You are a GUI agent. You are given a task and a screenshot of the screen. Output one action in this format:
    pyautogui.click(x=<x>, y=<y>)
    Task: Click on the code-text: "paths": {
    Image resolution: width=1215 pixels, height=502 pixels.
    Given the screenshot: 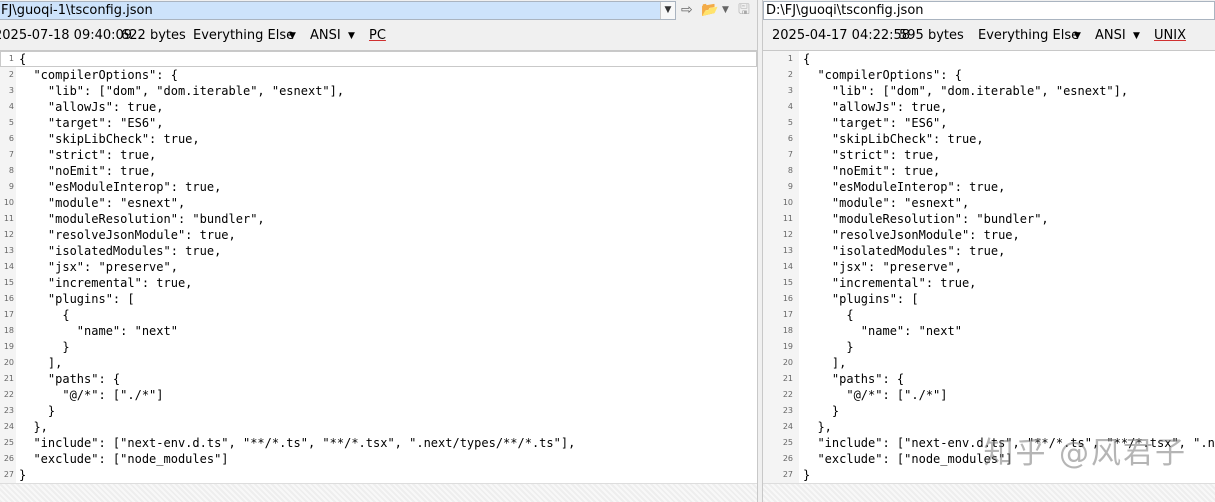 What is the action you would take?
    pyautogui.click(x=854, y=379)
    